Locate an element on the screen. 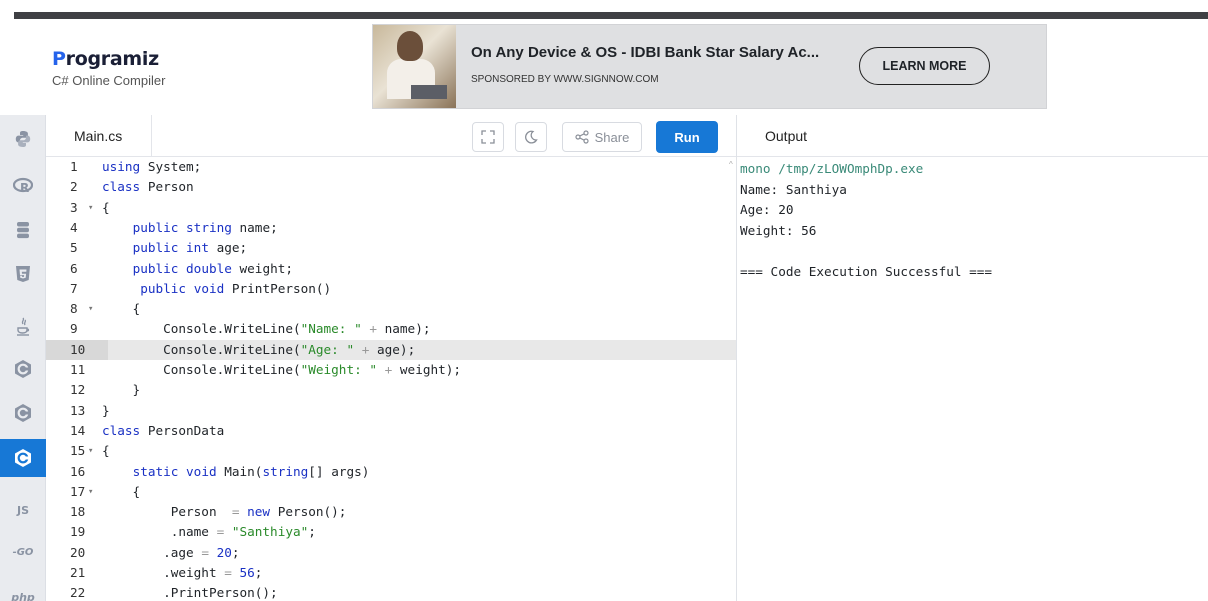 This screenshot has width=1208, height=601. code-line: 12 } is located at coordinates (391, 390).